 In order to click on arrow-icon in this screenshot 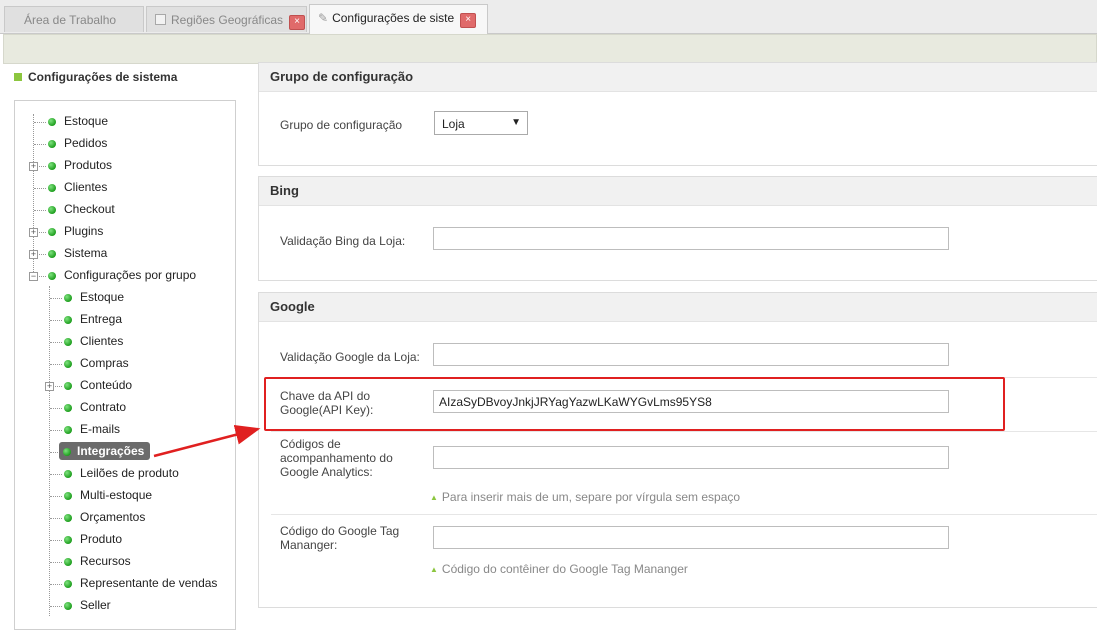, I will do `click(207, 441)`.